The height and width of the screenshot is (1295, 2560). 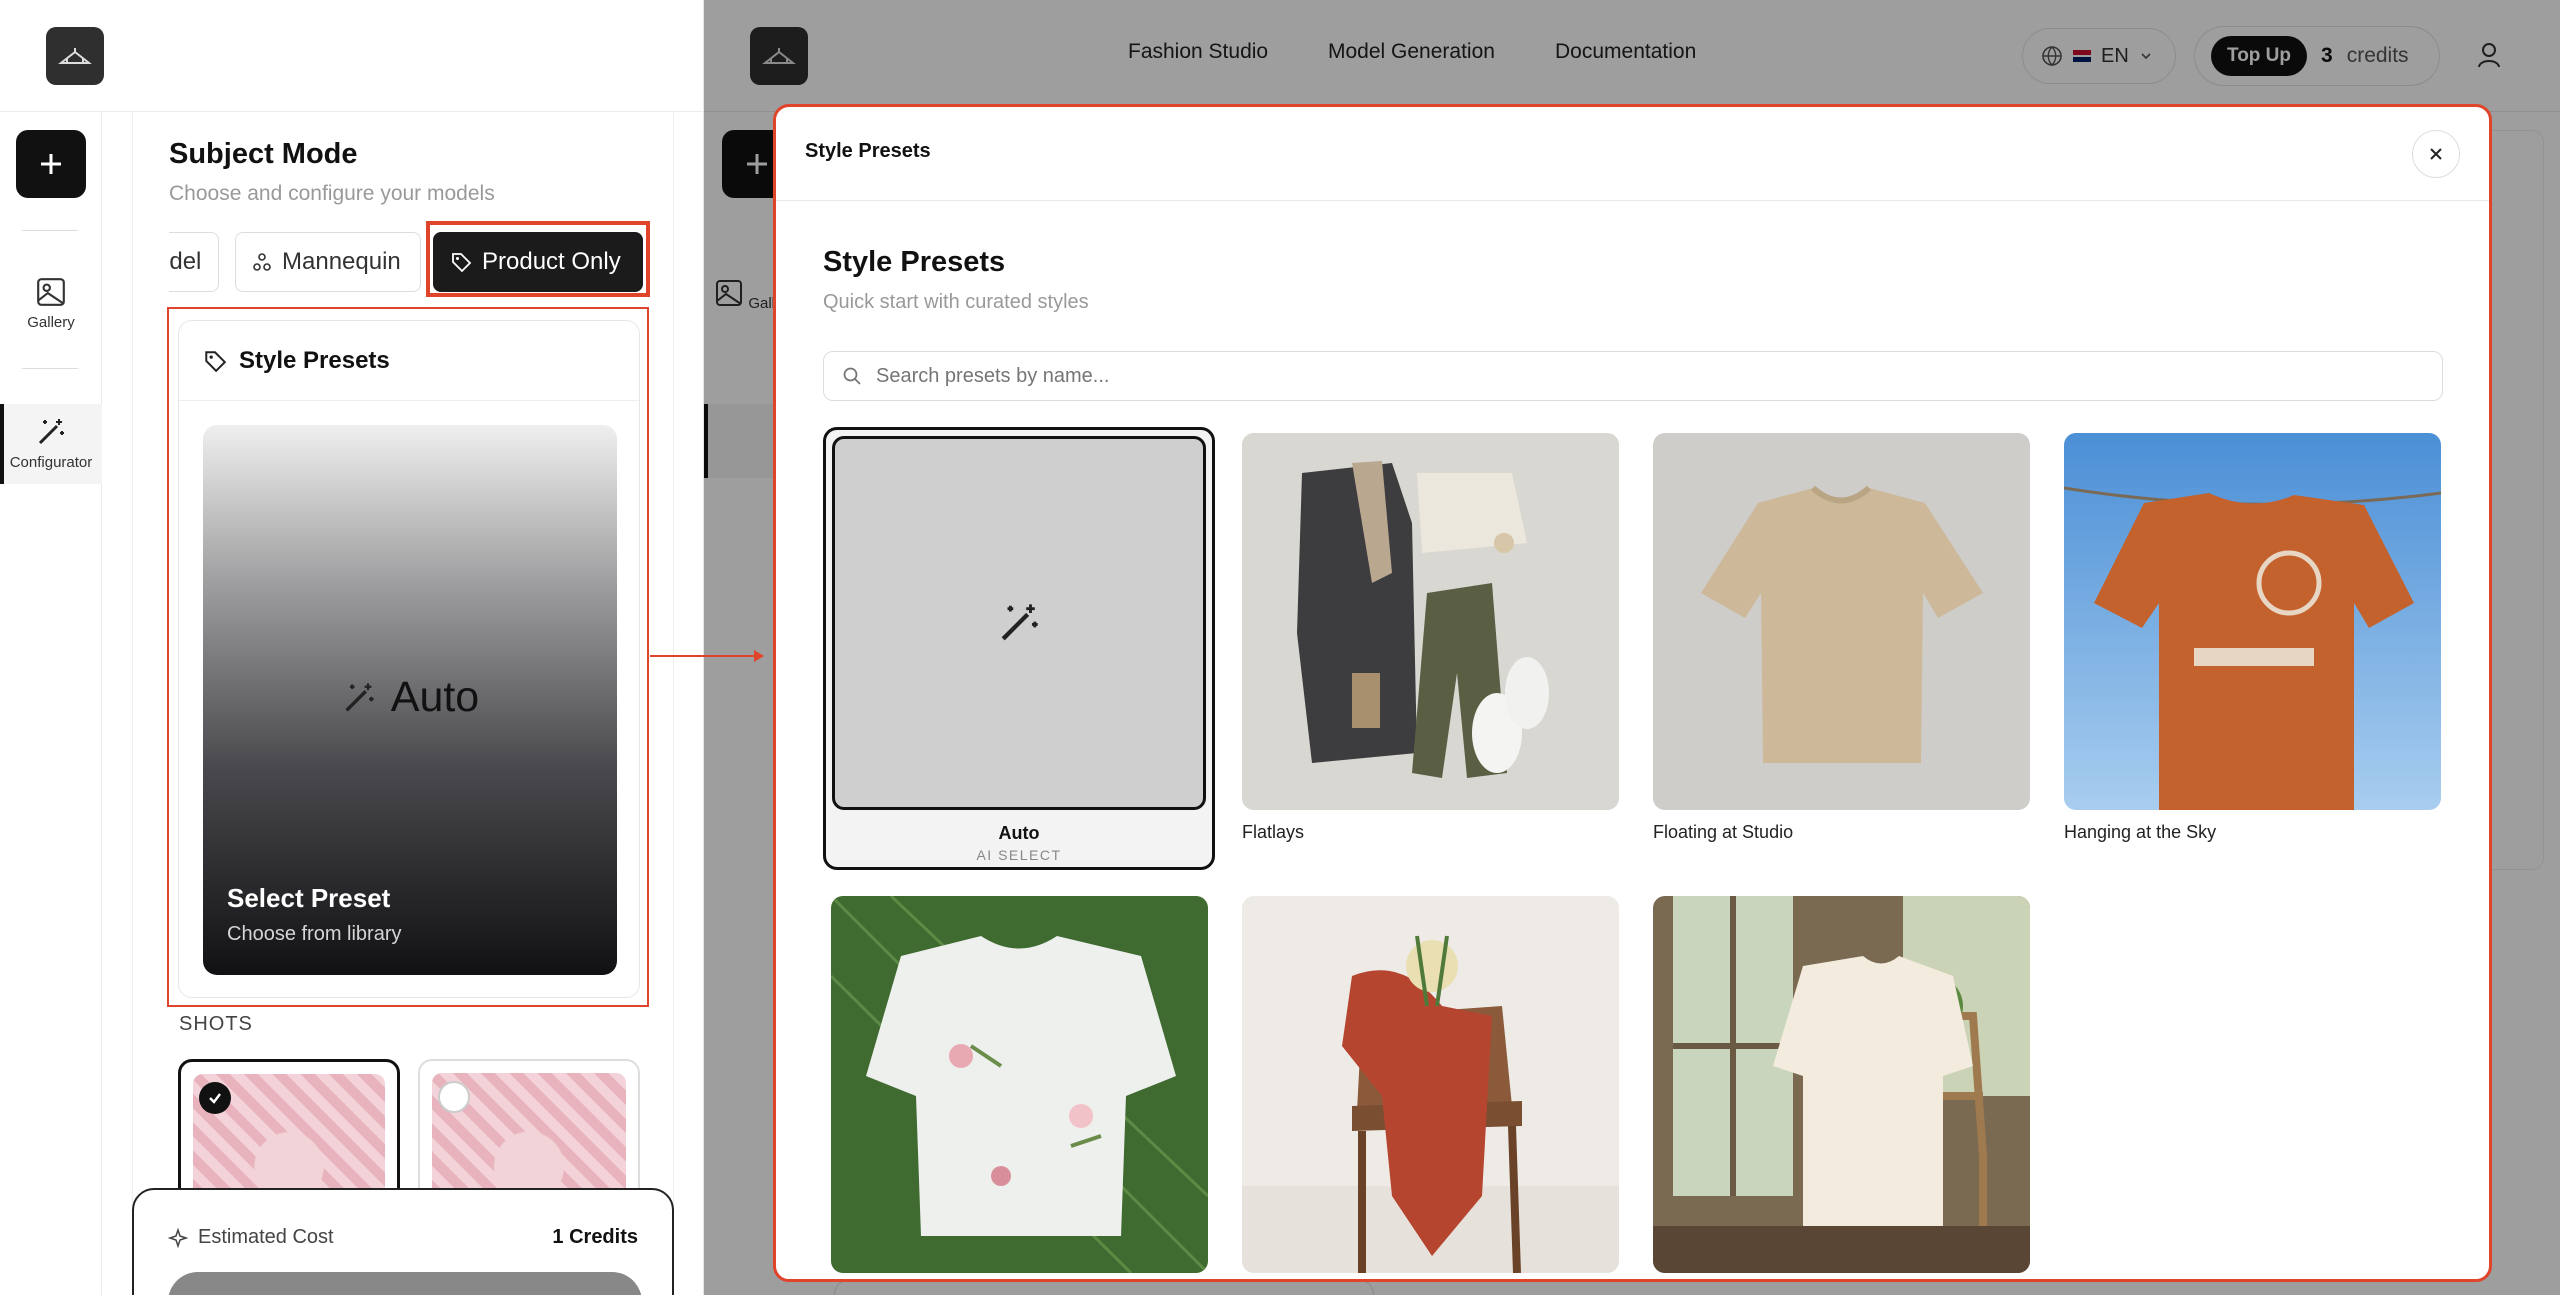 What do you see at coordinates (185, 261) in the screenshot?
I see `mode-model-label: odel` at bounding box center [185, 261].